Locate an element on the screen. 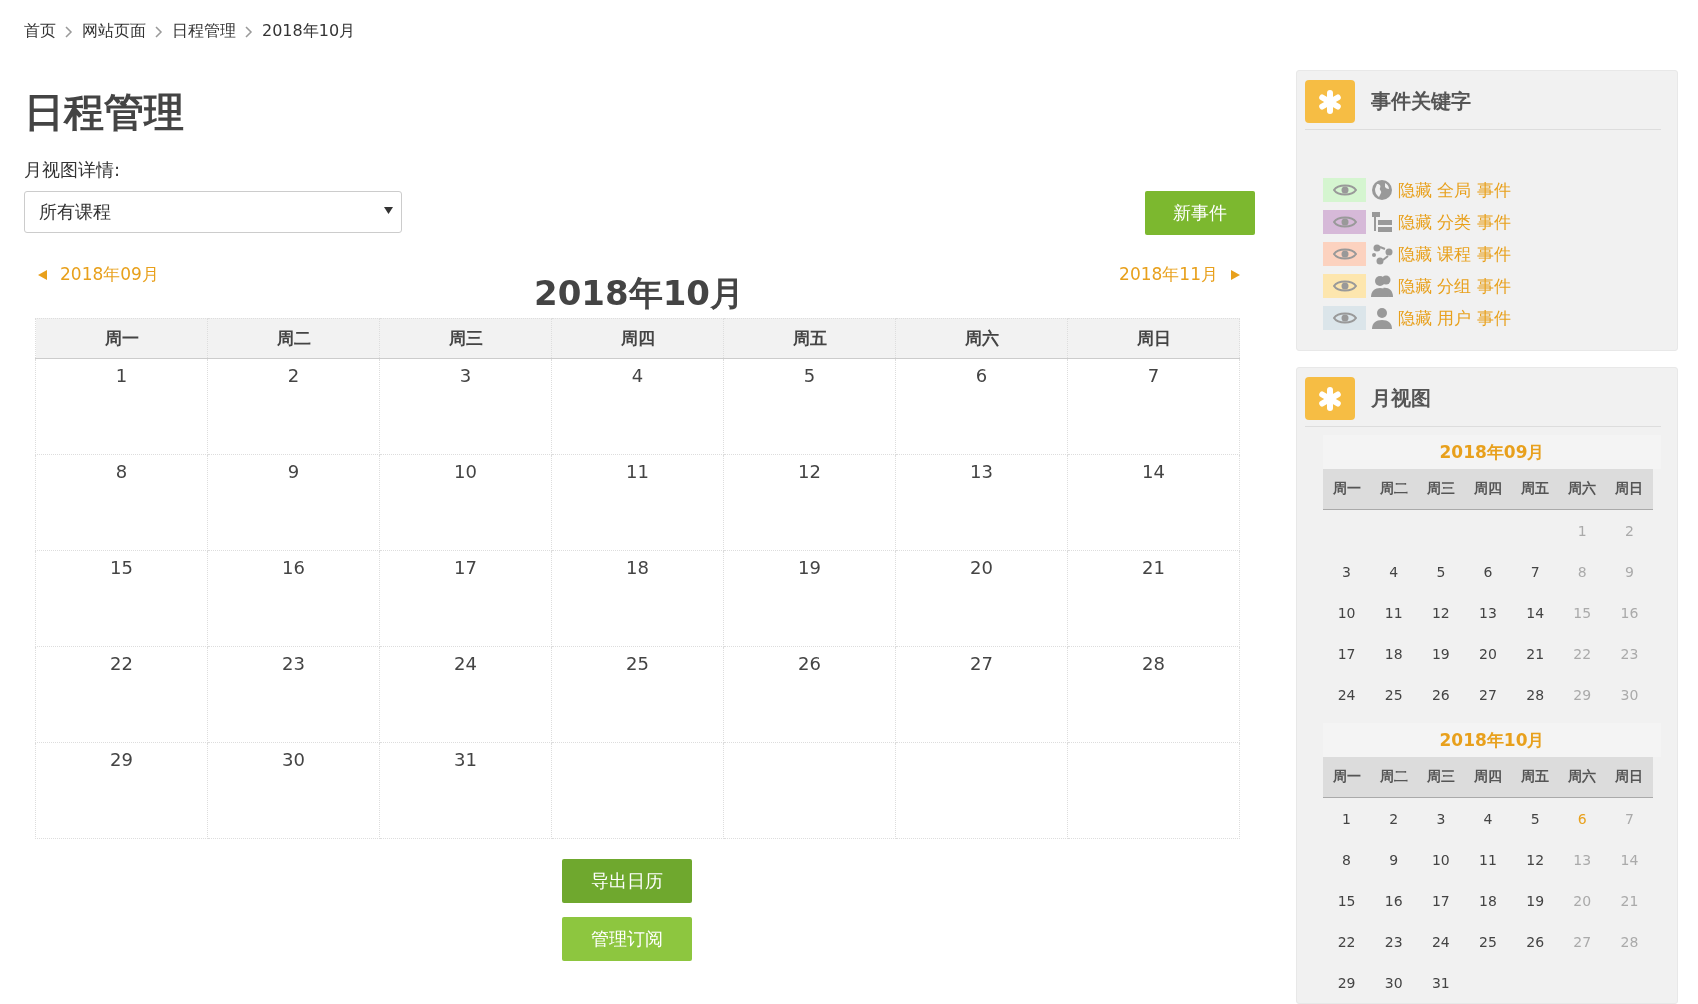  course-select: 所有课程 is located at coordinates (213, 212).